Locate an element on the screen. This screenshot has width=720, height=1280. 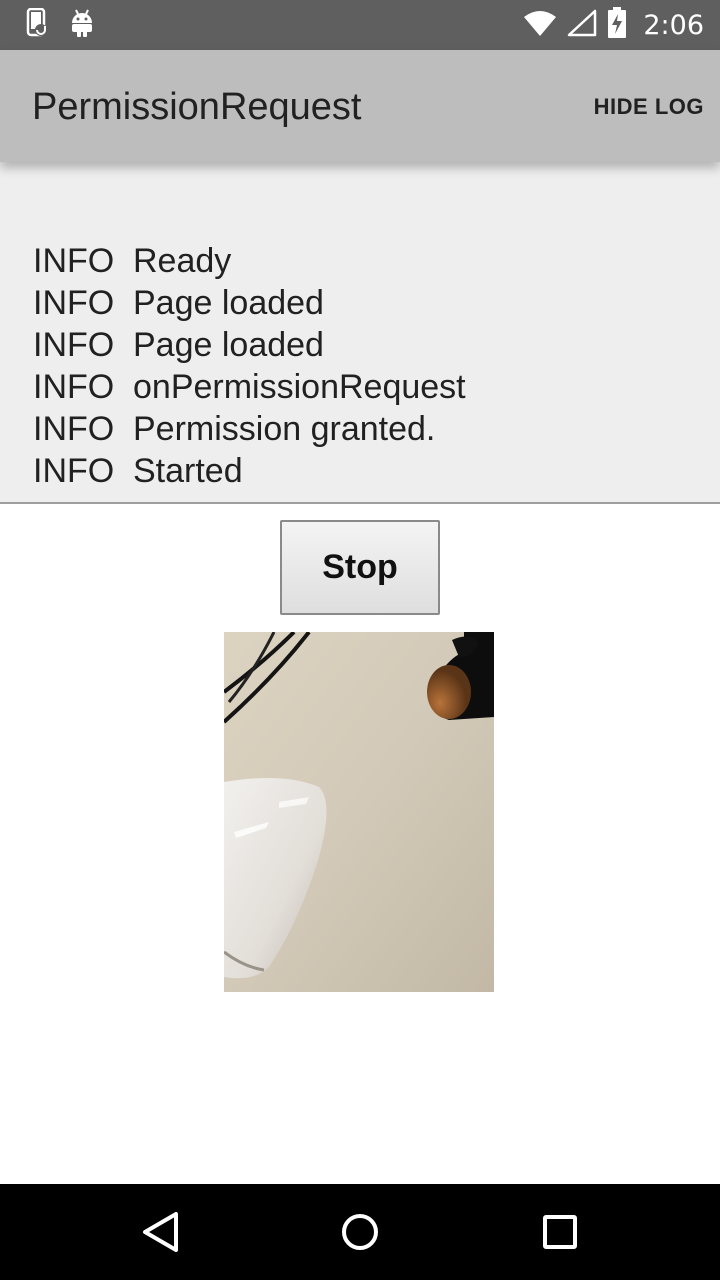
log-entry: INFO onPermissionRequest is located at coordinates (249, 387).